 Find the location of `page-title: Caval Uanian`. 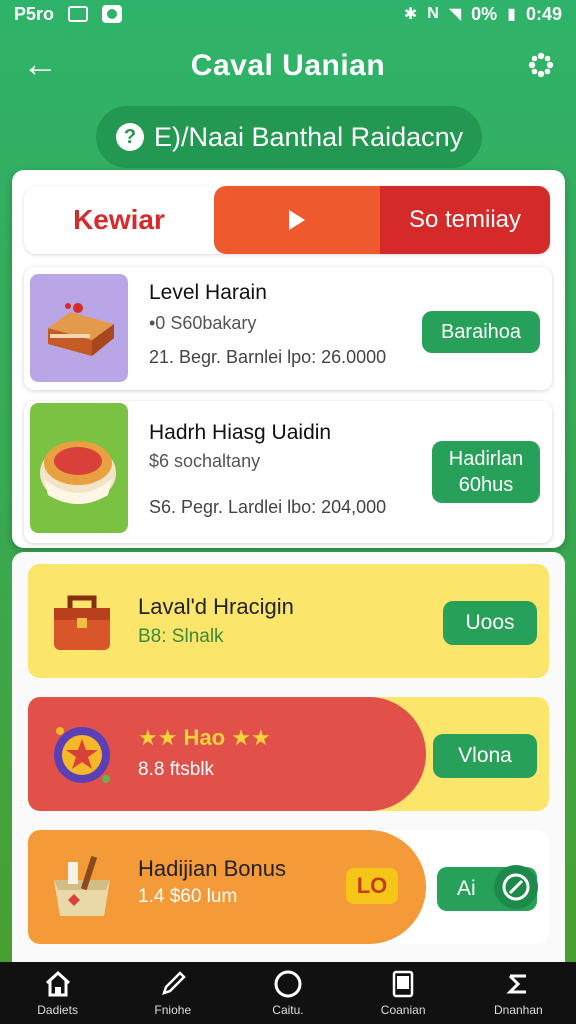

page-title: Caval Uanian is located at coordinates (288, 65).